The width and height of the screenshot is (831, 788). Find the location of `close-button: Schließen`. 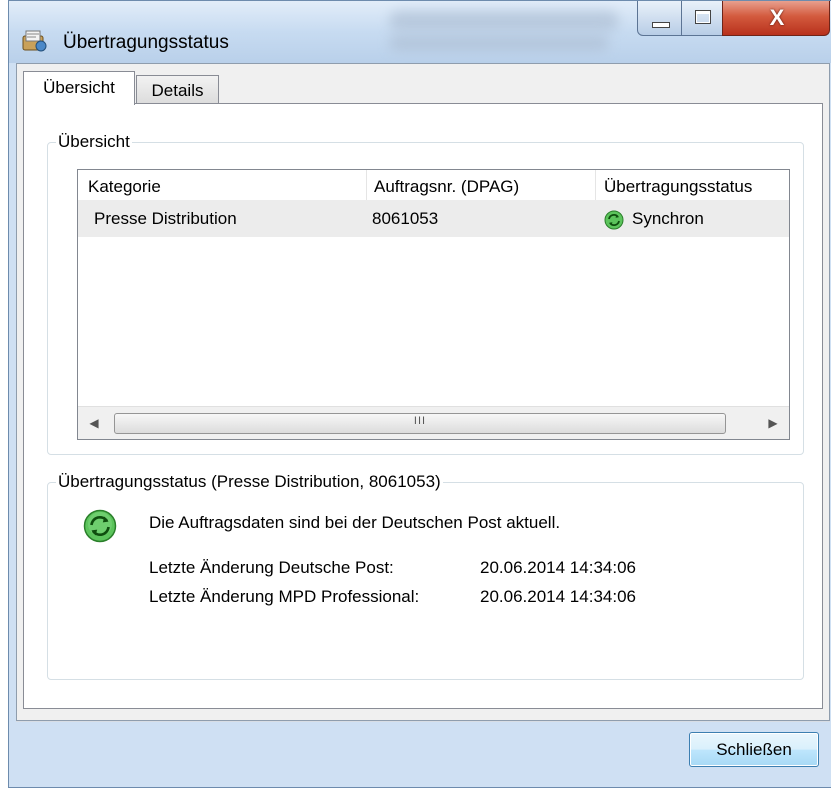

close-button: Schließen is located at coordinates (754, 749).